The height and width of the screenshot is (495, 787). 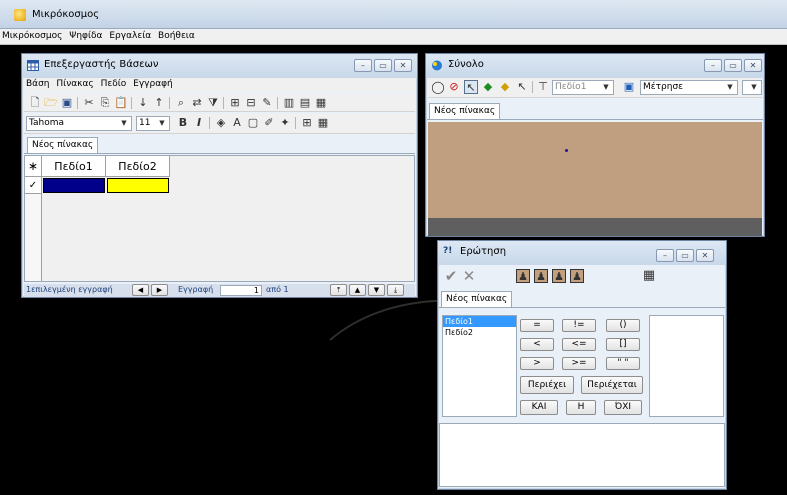 I want to click on font-size-combo: 11 ▼, so click(x=153, y=123).